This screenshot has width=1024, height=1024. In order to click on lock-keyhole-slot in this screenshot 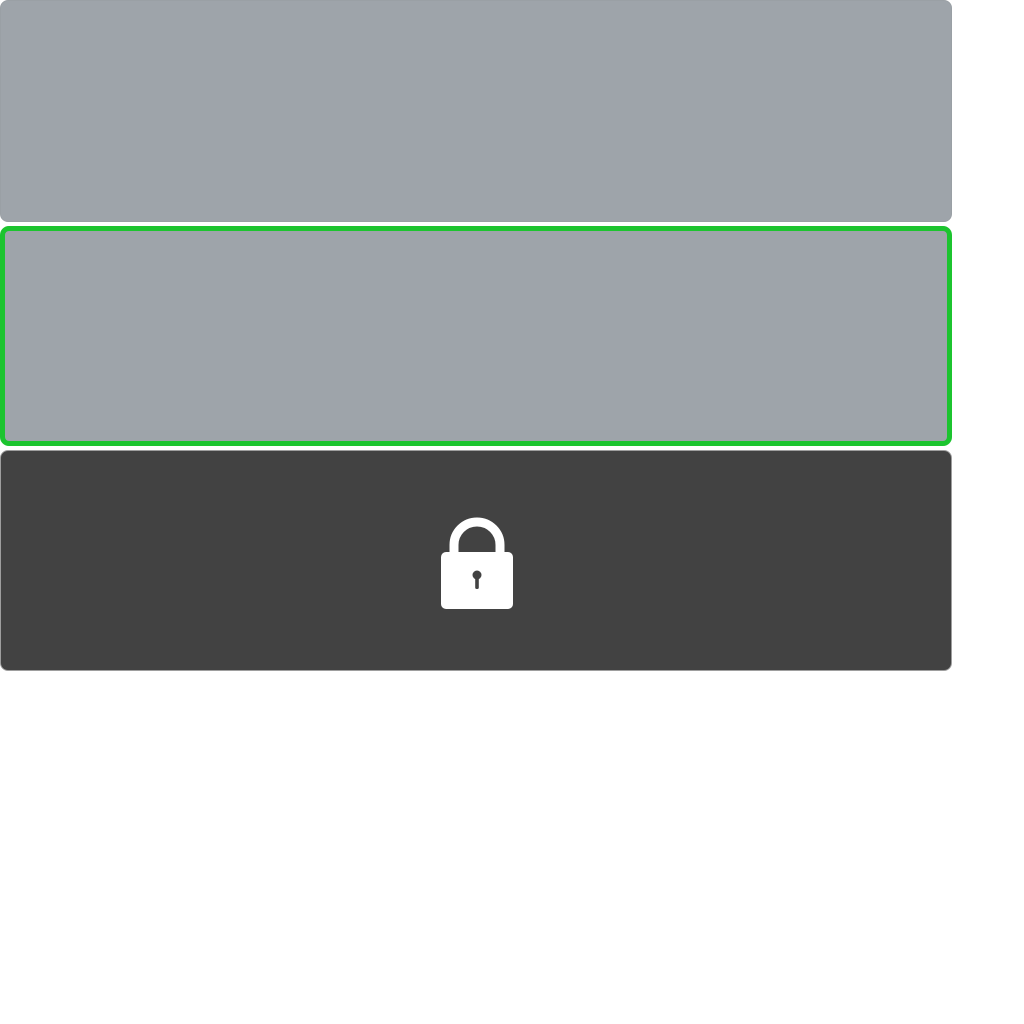, I will do `click(477, 582)`.